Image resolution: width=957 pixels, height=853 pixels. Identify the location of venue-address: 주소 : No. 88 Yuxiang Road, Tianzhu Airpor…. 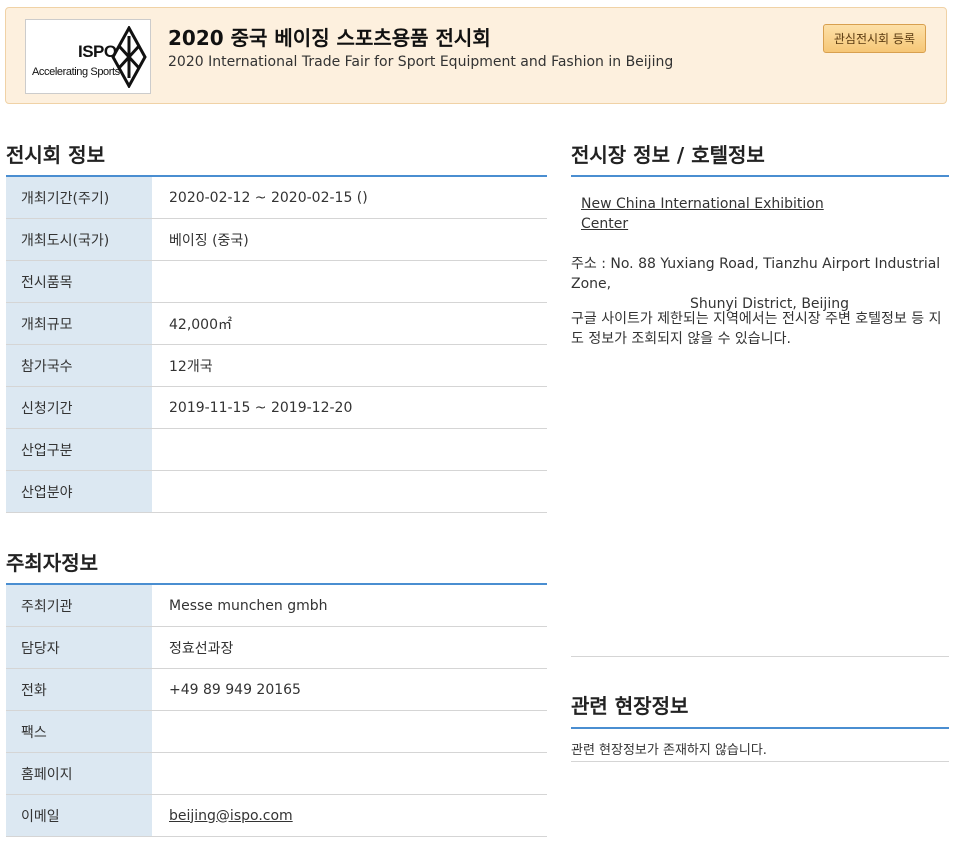
(761, 284).